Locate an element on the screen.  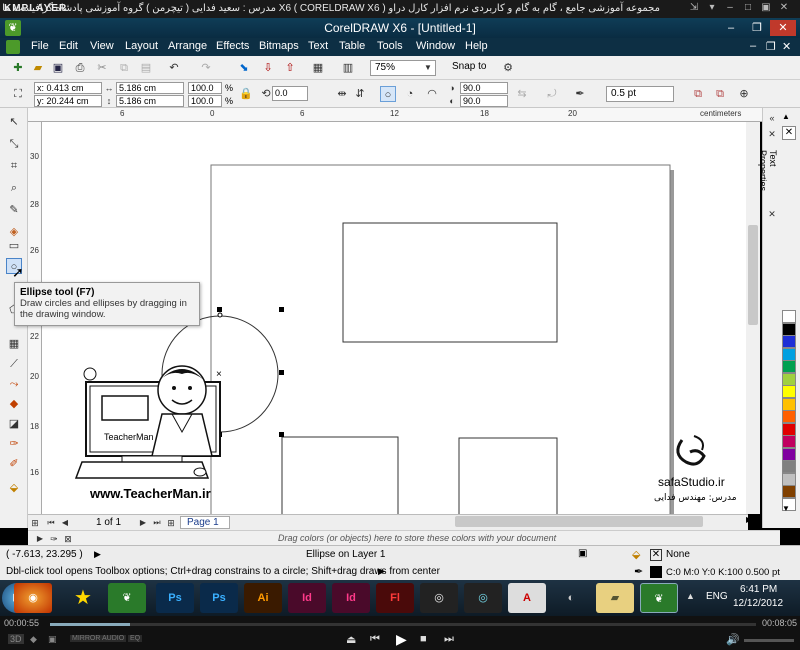
add-page-icon: ⊞ is located at coordinates (171, 522).